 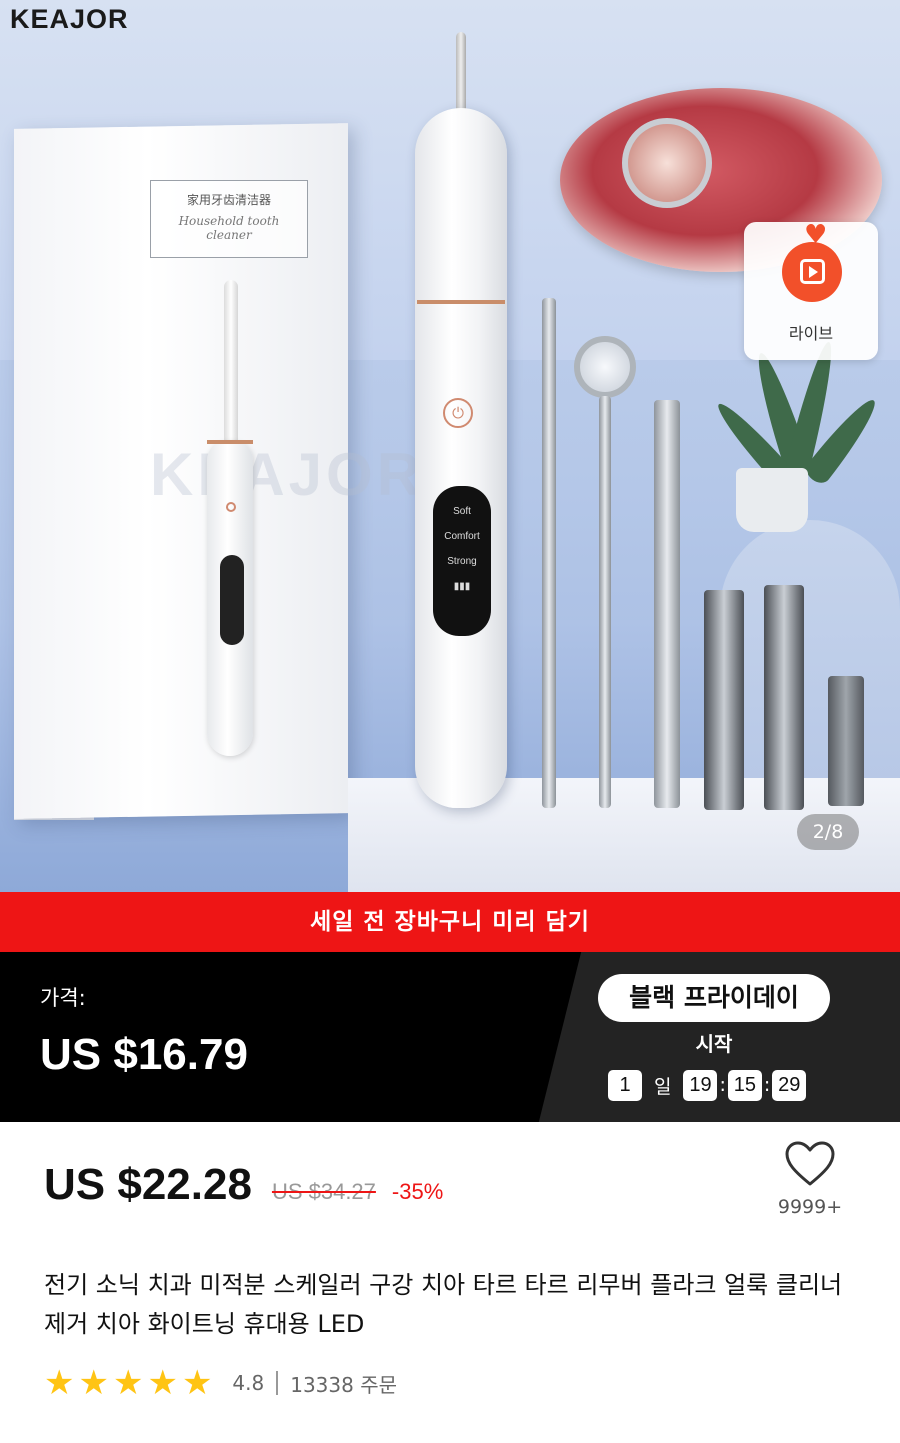 What do you see at coordinates (230, 442) in the screenshot?
I see `box-device-ring` at bounding box center [230, 442].